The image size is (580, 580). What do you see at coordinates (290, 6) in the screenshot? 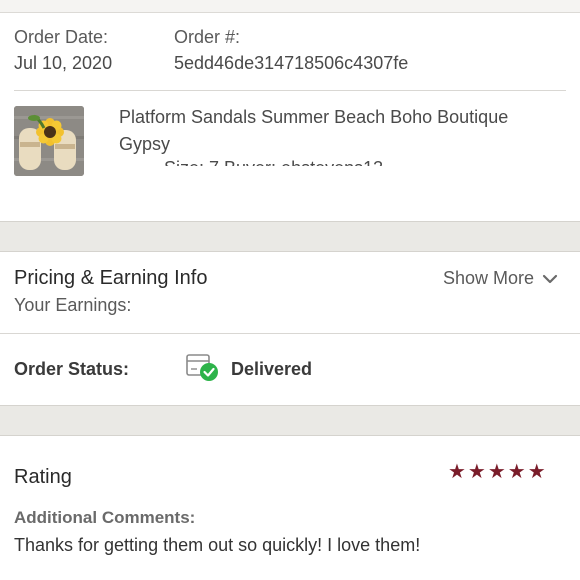
I see `top-bar` at bounding box center [290, 6].